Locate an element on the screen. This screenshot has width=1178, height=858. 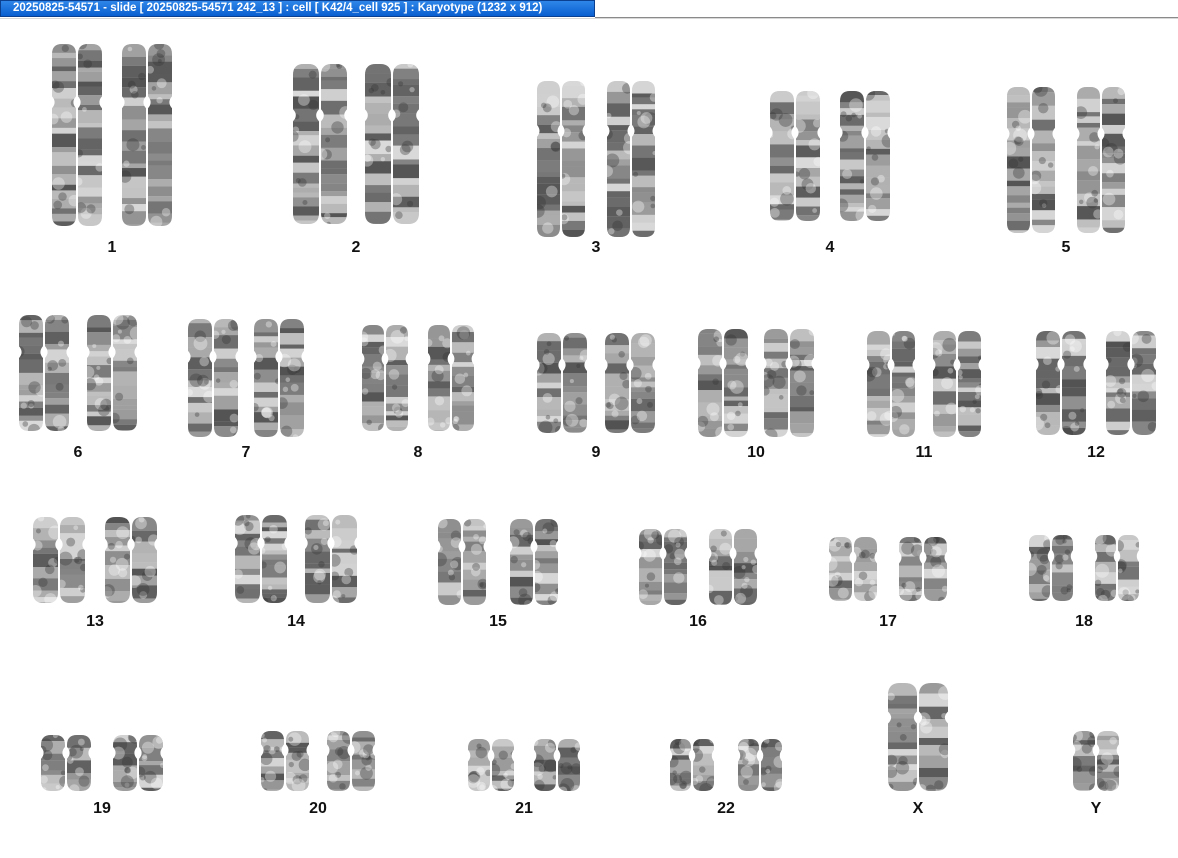
chromosome-slot-y is located at coordinates (1096, 761).